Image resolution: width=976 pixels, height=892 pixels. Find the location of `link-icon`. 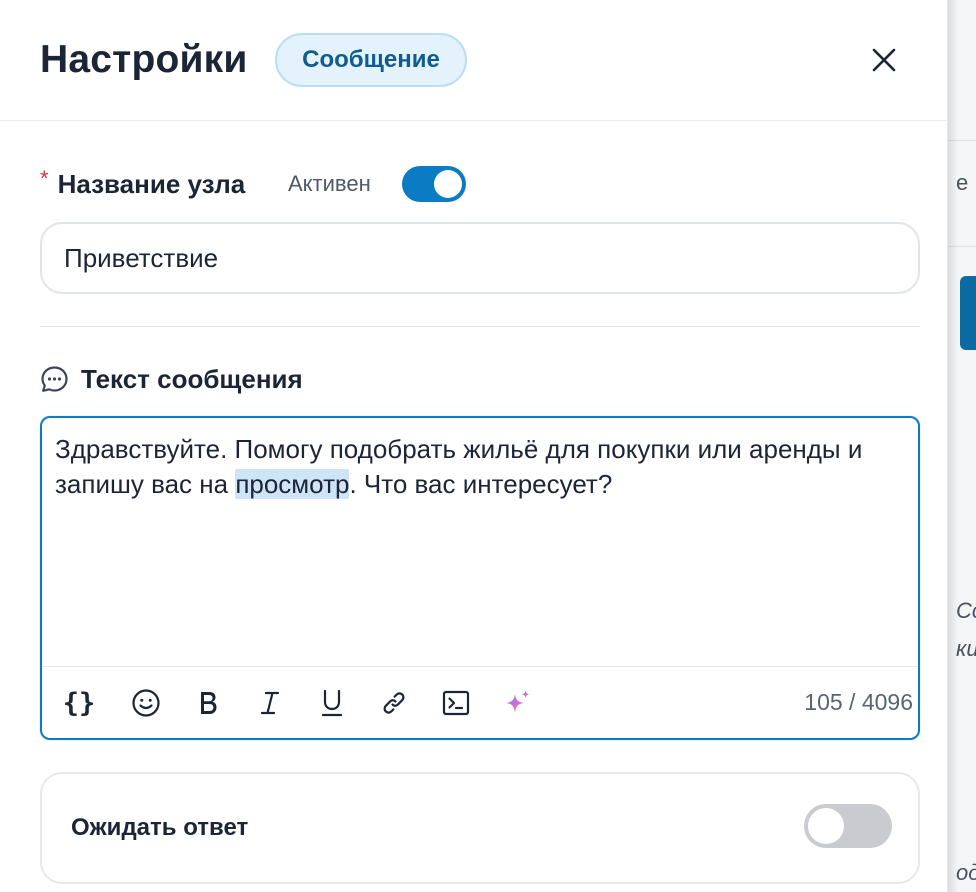

link-icon is located at coordinates (394, 703).